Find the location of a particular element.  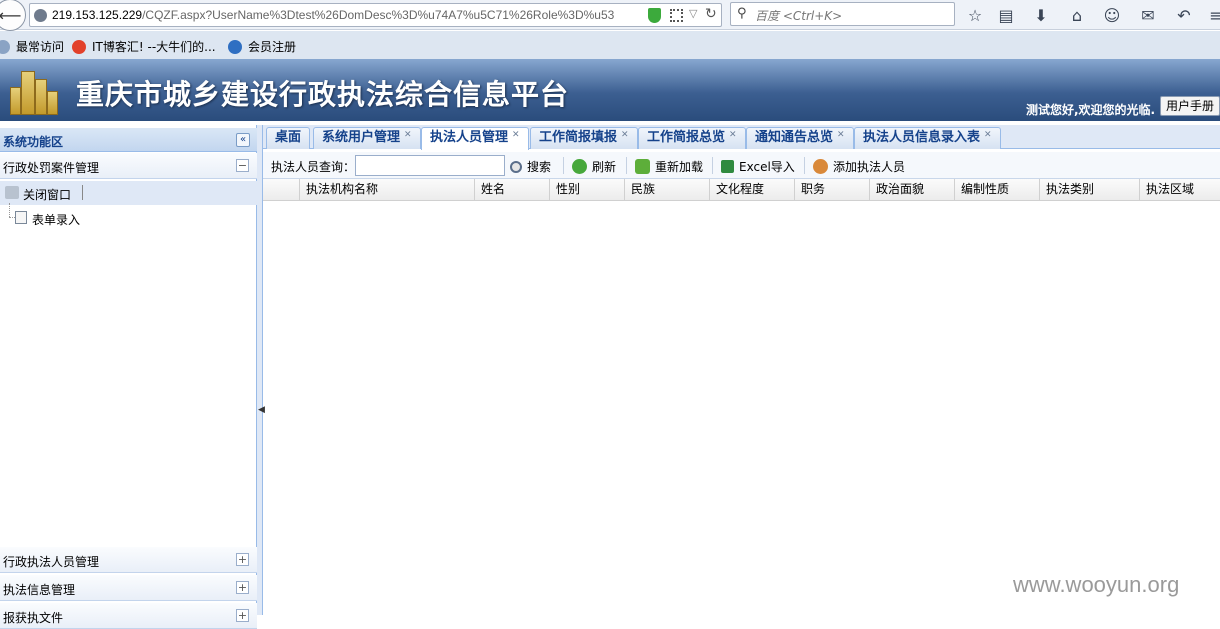

sidebar-title: 系统功能区 is located at coordinates (33, 142).